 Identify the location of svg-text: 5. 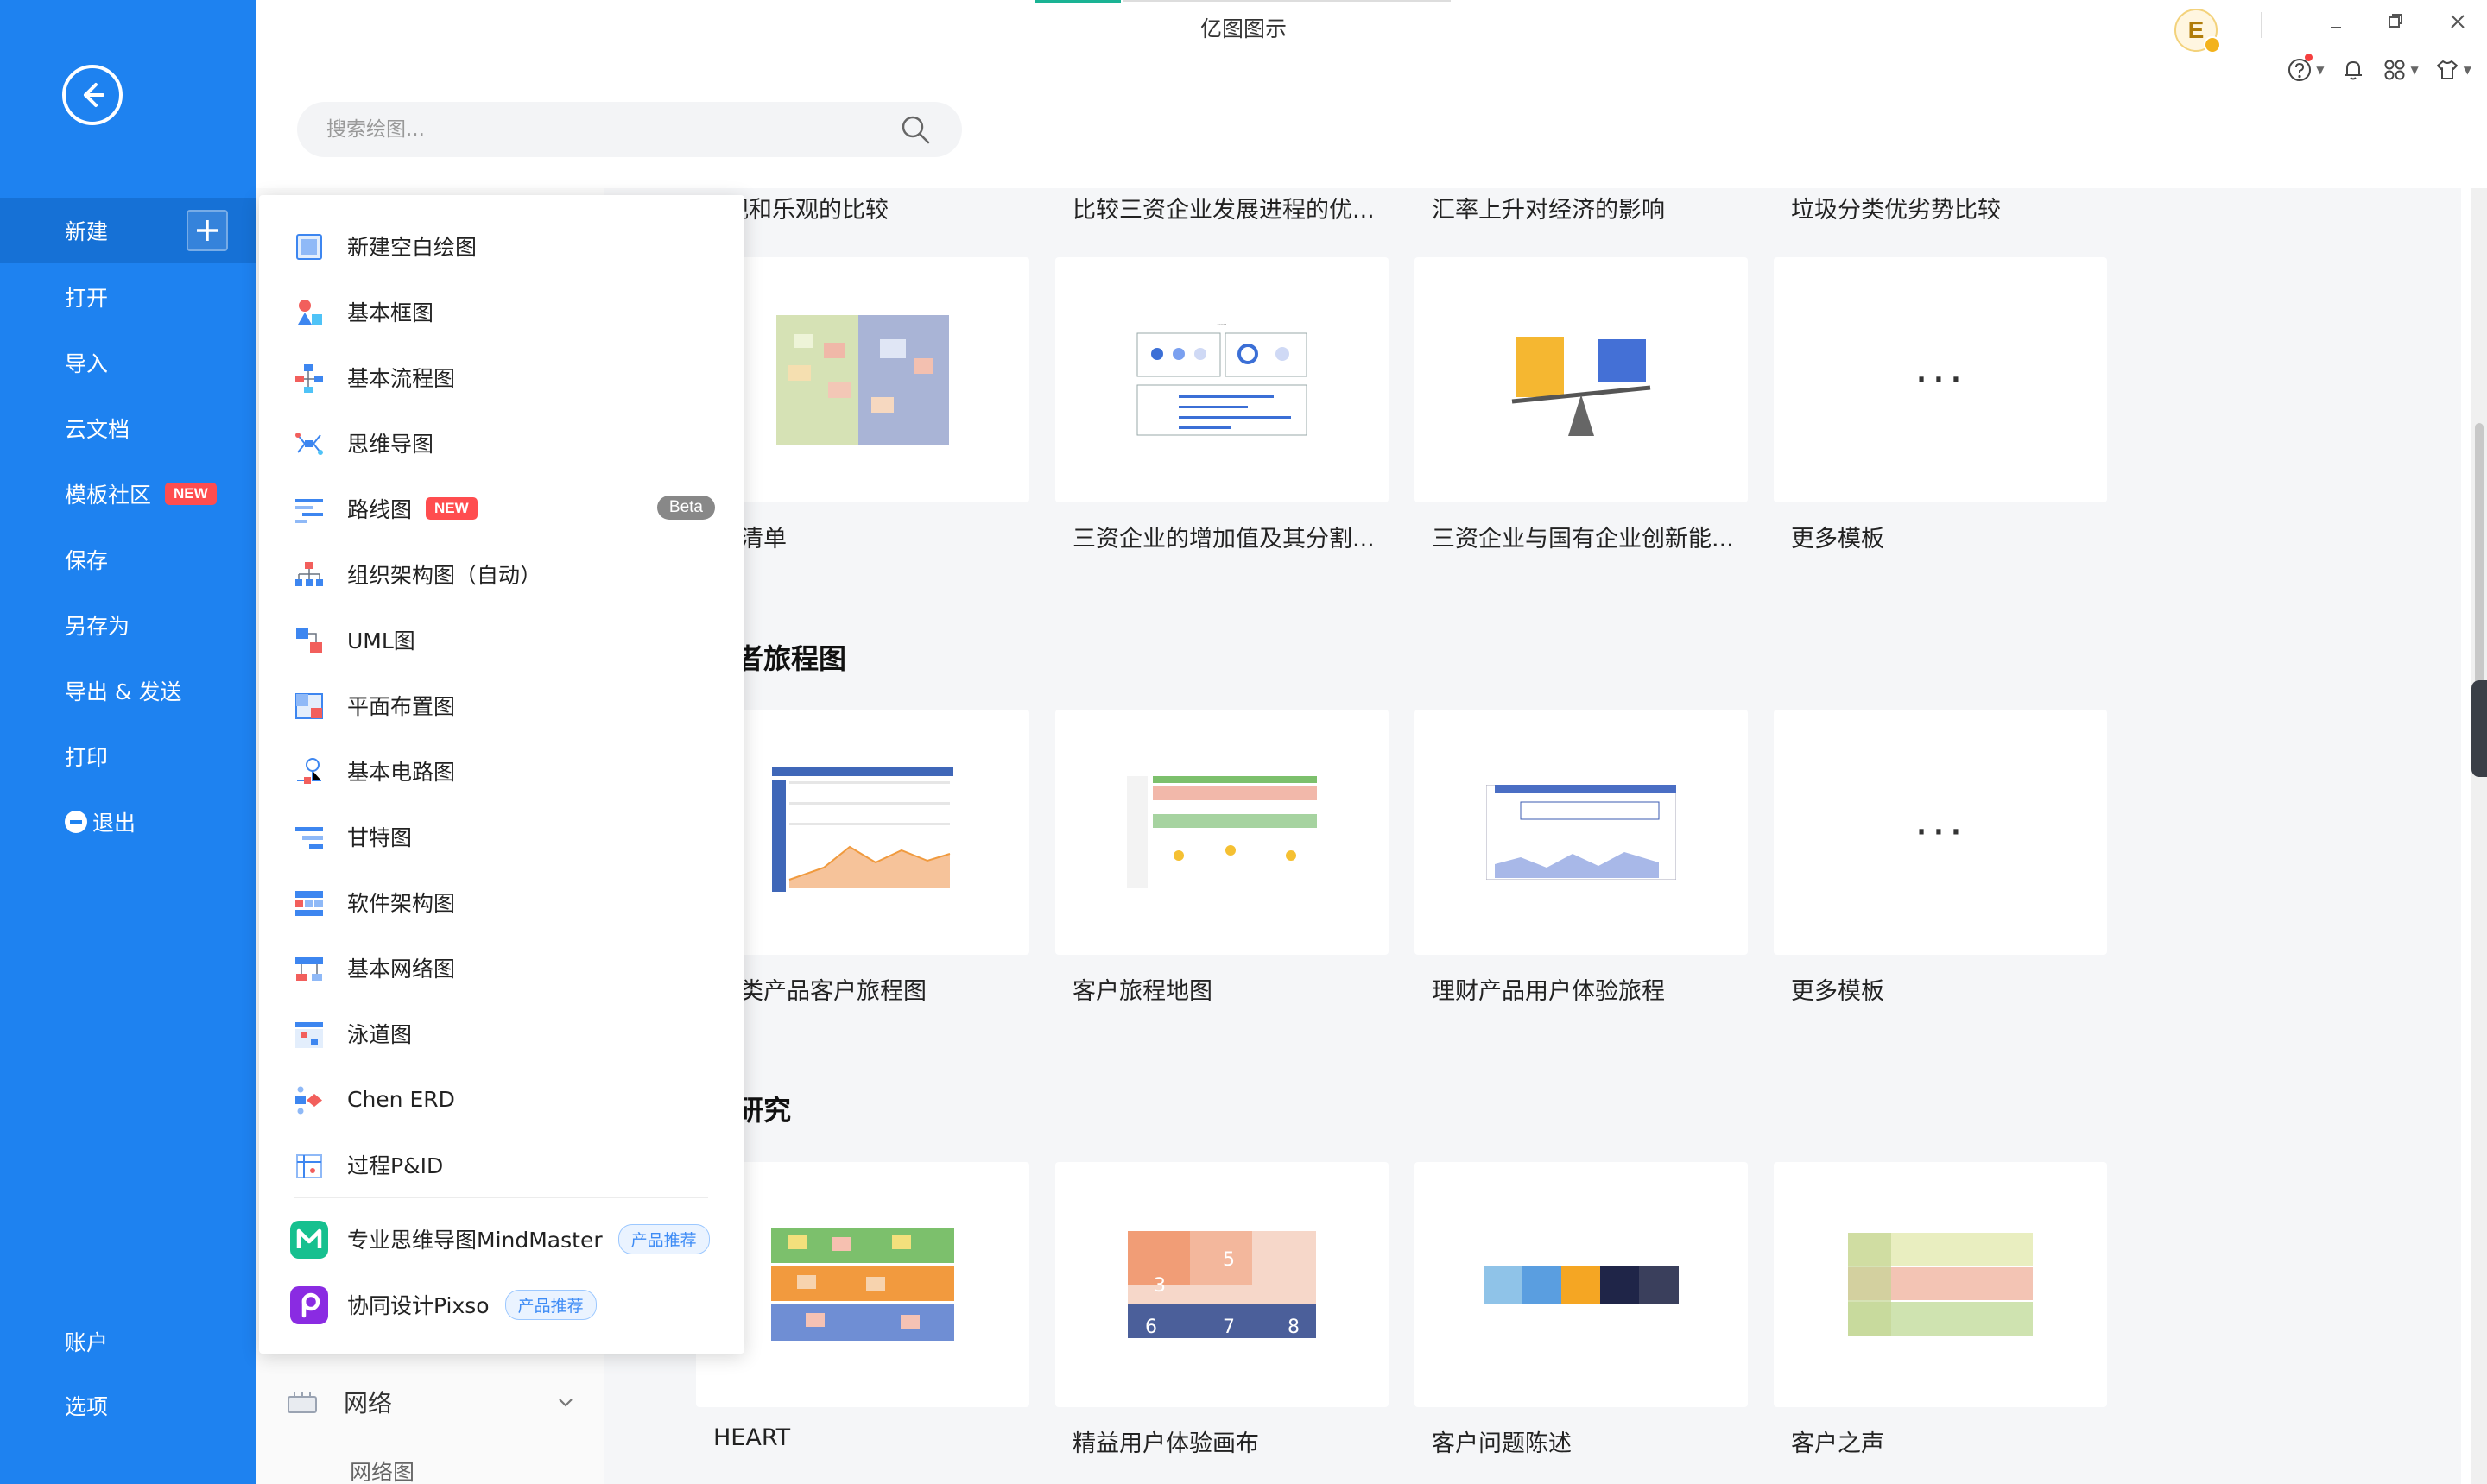
(1229, 1260).